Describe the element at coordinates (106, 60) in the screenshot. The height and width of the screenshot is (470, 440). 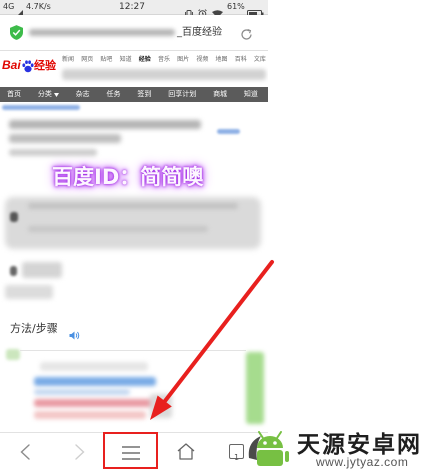
I see `nav-link: 贴吧` at that location.